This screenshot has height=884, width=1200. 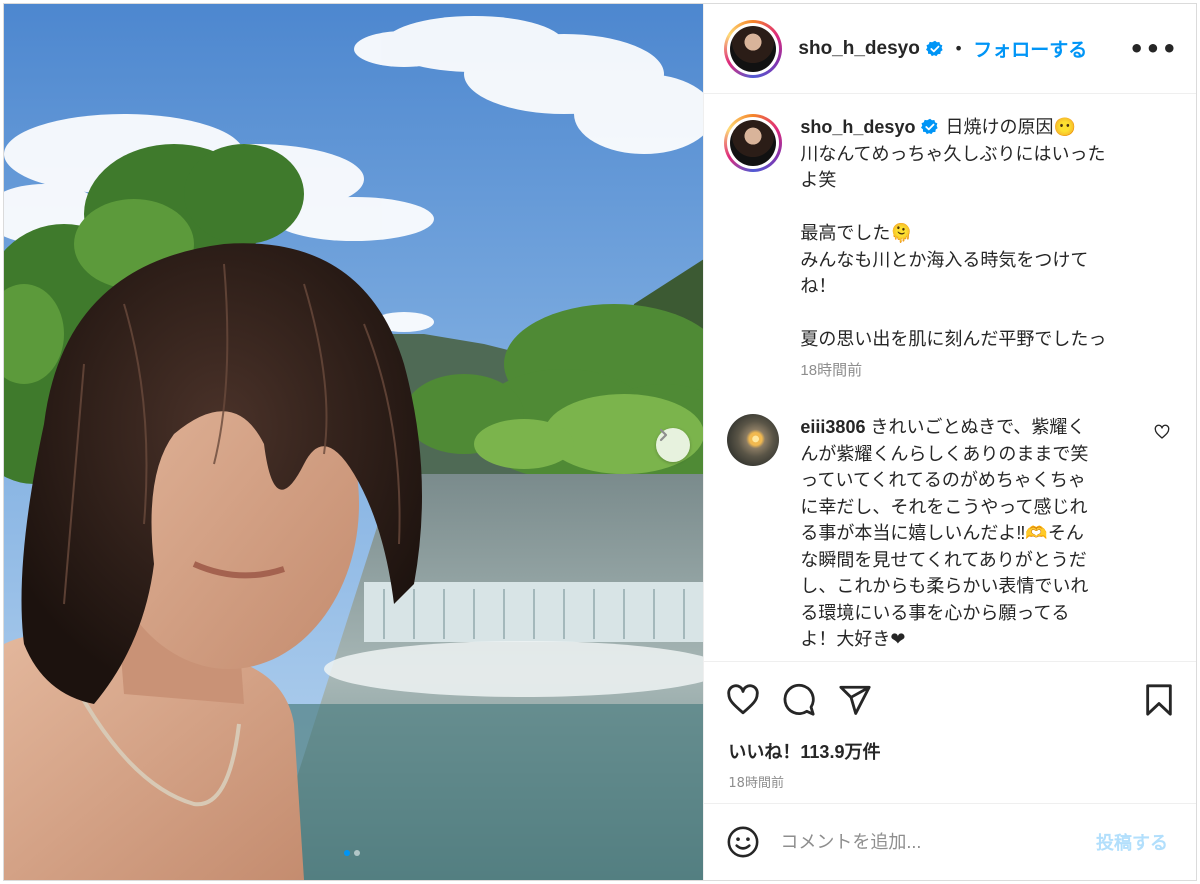 What do you see at coordinates (753, 440) in the screenshot?
I see `commenter-avatar` at bounding box center [753, 440].